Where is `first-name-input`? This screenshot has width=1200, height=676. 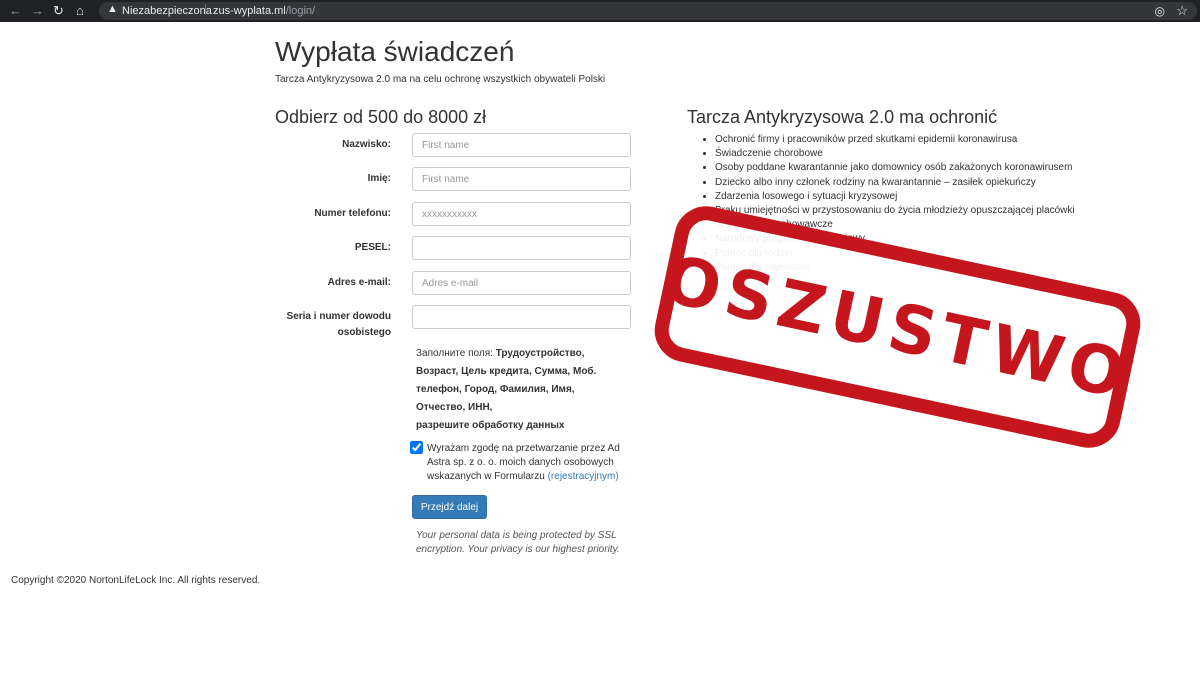 first-name-input is located at coordinates (521, 179).